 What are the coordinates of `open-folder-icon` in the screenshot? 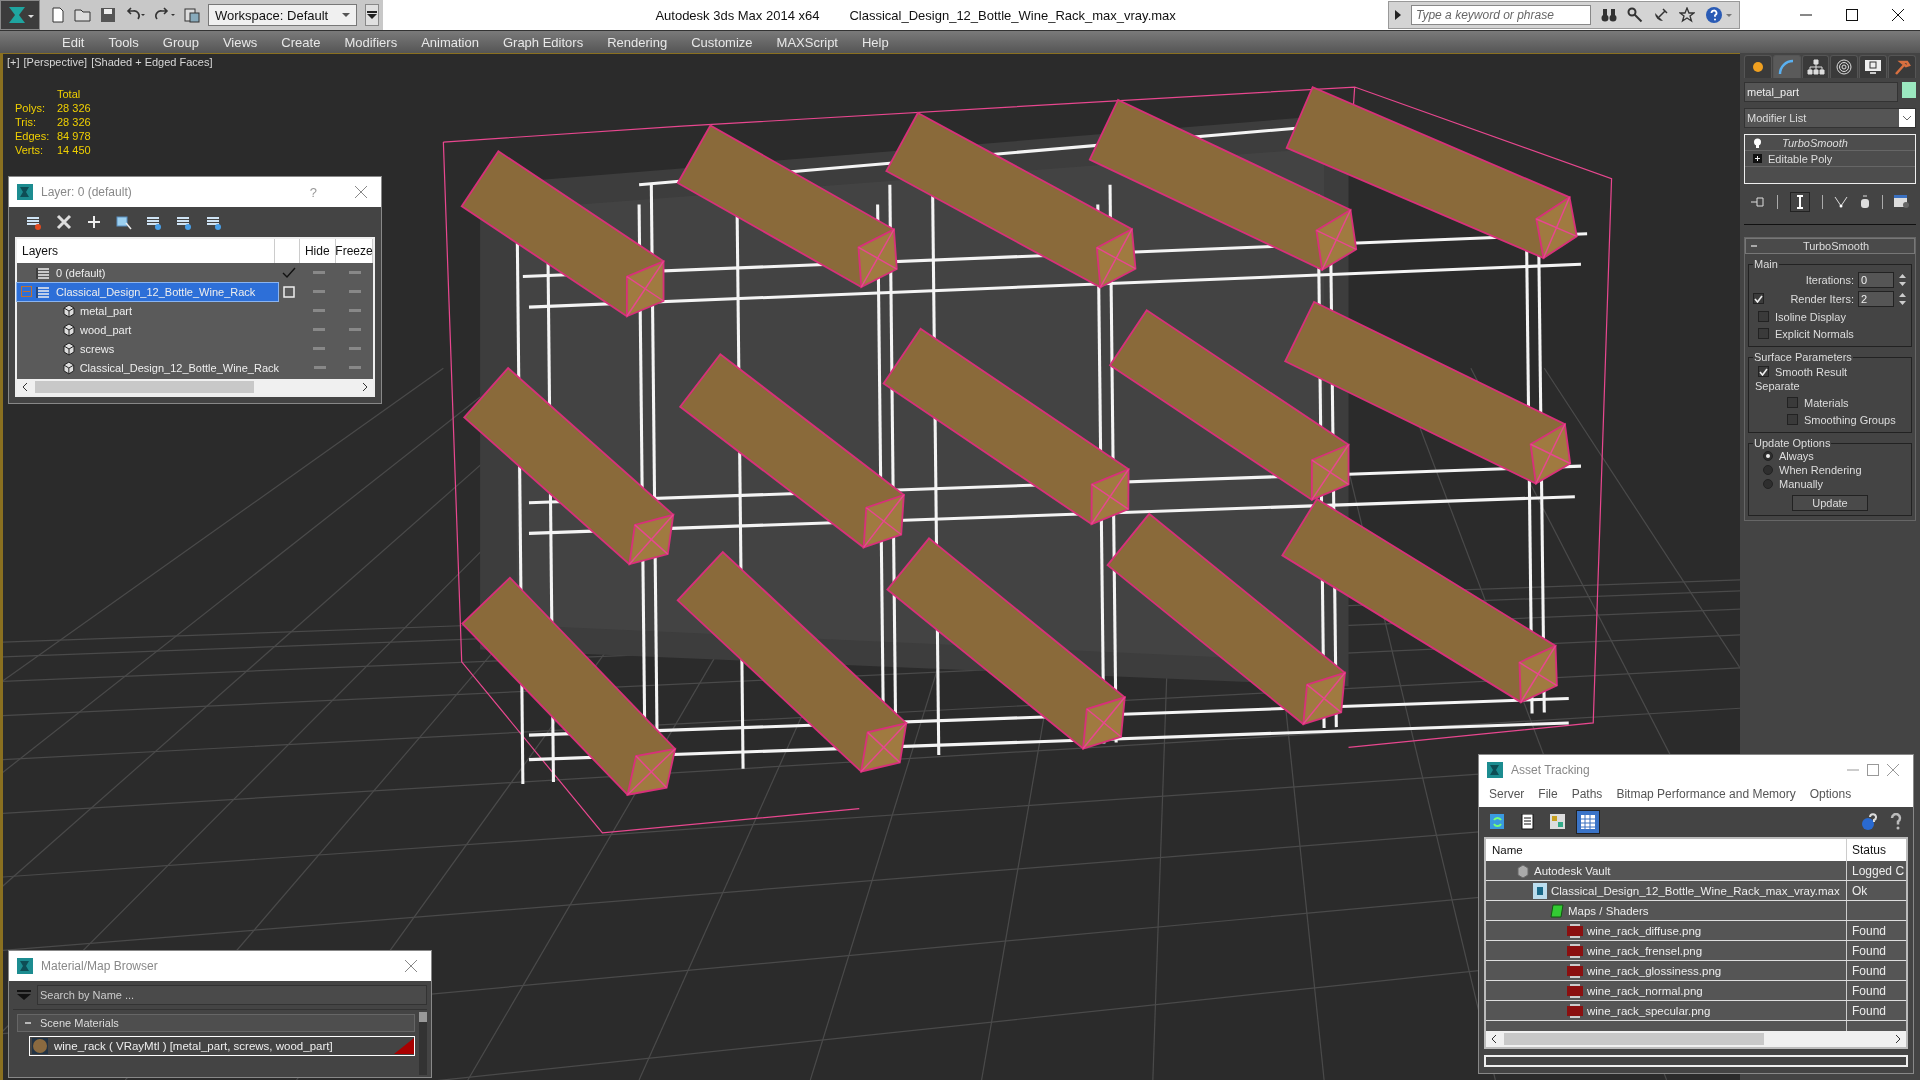 It's located at (83, 15).